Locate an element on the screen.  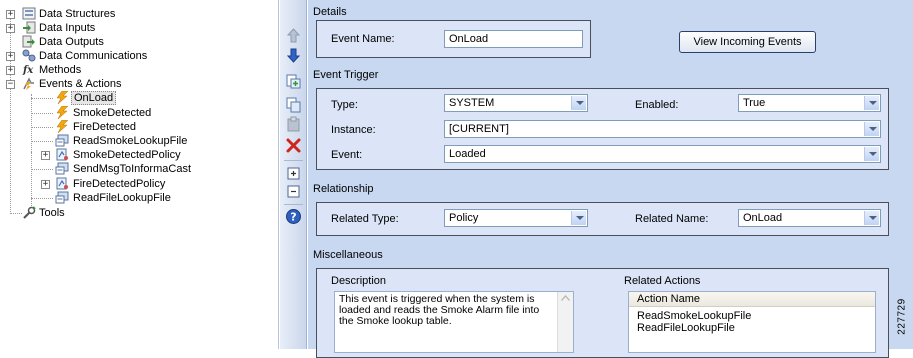
paste-icon is located at coordinates (293, 124).